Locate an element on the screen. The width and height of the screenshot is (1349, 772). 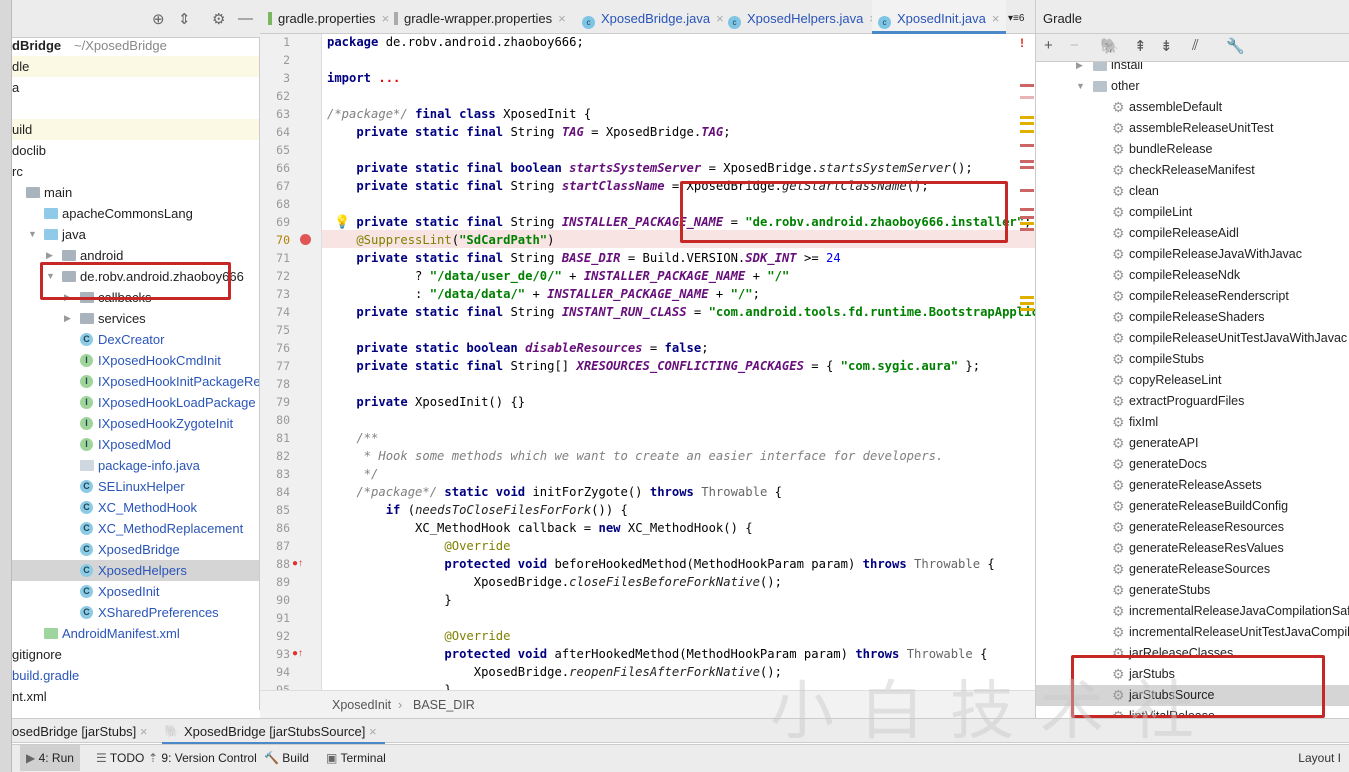
gradle-task: ⚙ generateStubs is located at coordinates (1192, 590).